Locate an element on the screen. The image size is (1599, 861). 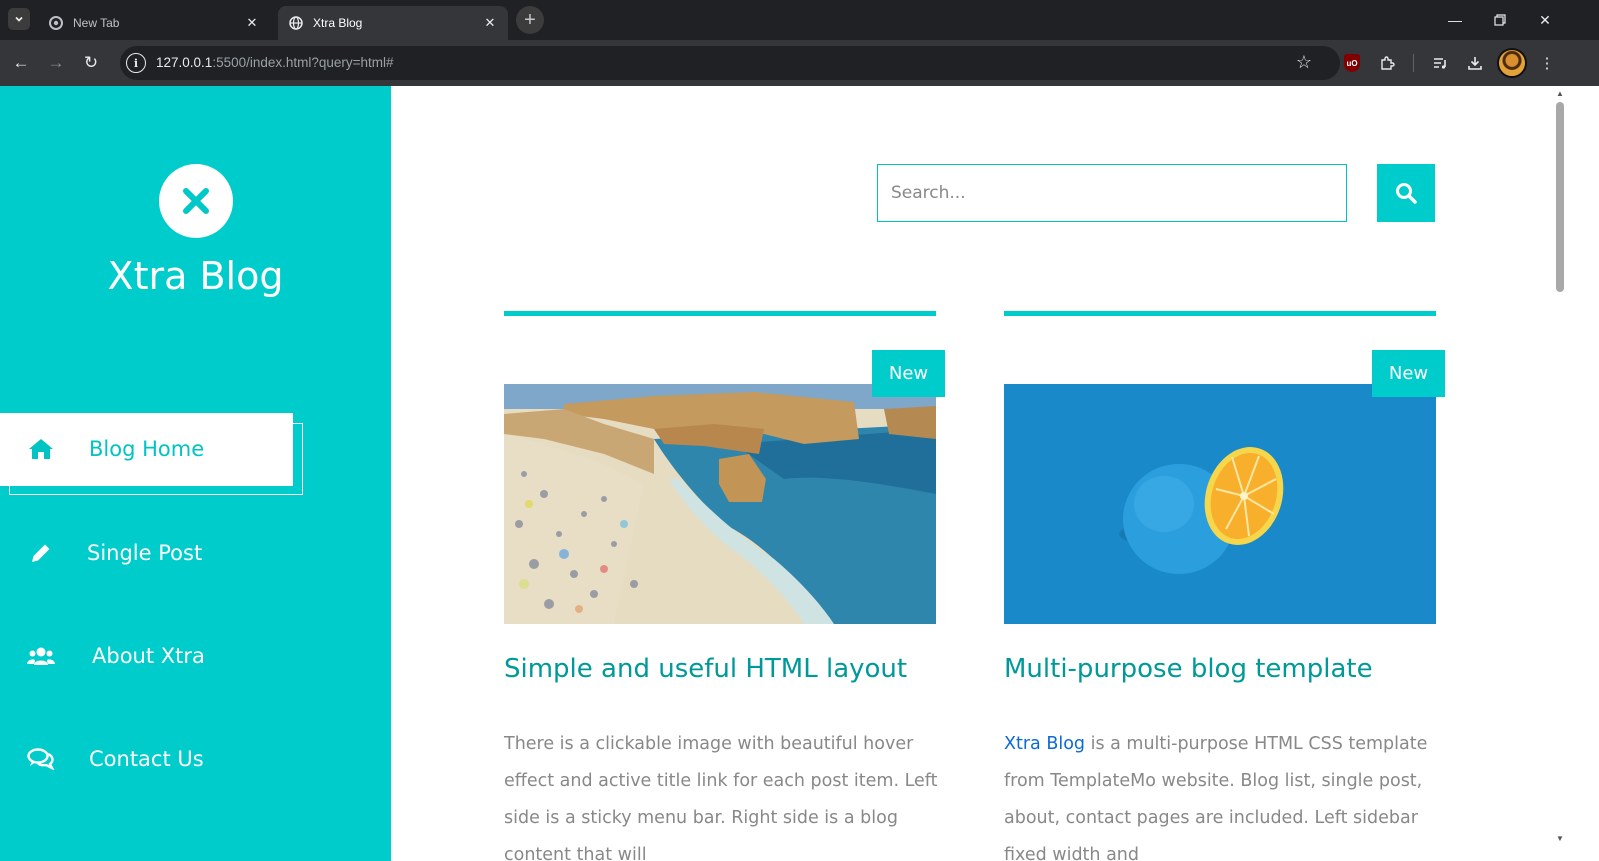
post-title-link: Multi-purpose blog template is located at coordinates (1188, 669).